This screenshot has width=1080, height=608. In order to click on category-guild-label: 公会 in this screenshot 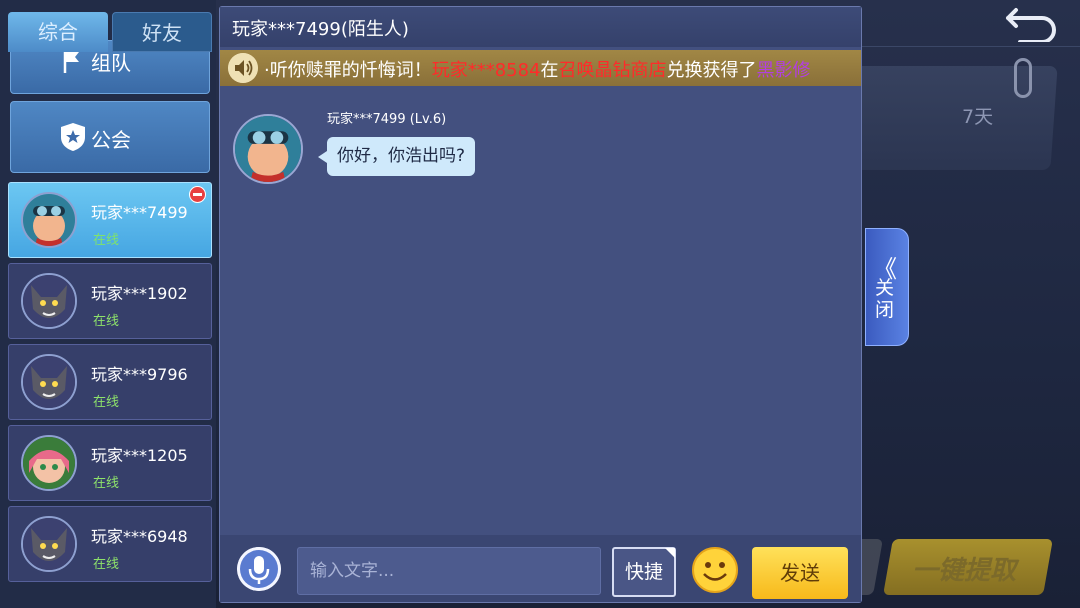, I will do `click(111, 140)`.